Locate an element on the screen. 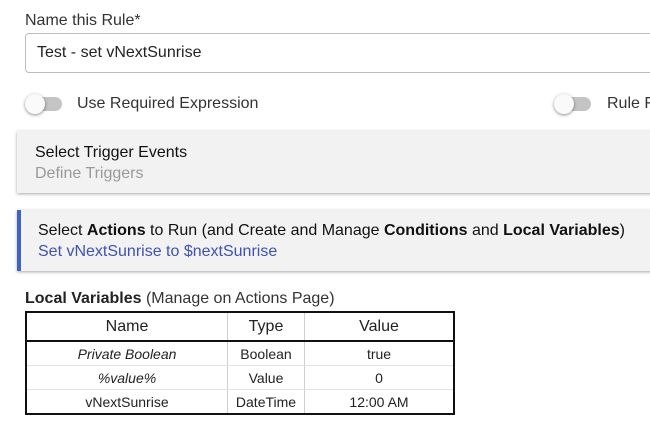  column-header-type: Type is located at coordinates (266, 327).